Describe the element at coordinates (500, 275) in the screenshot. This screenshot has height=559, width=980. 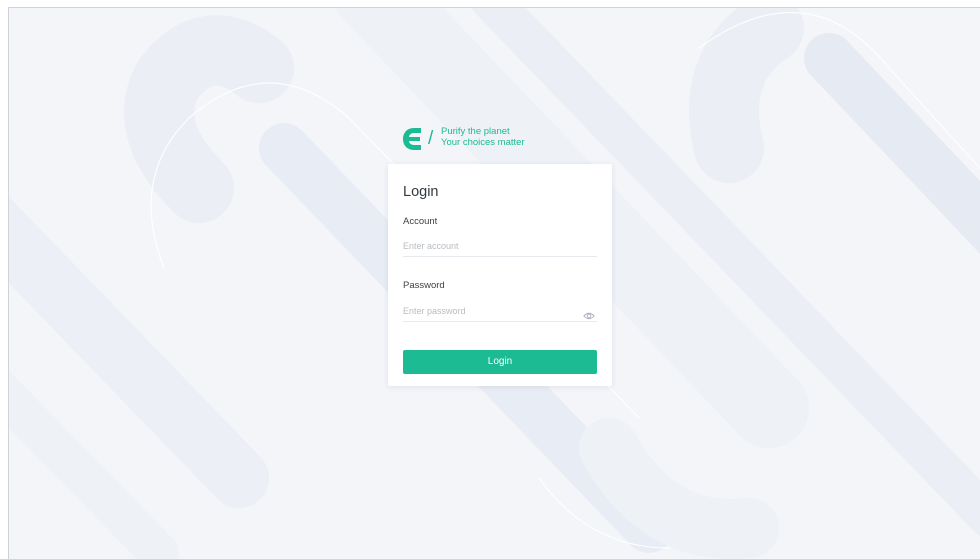
I see `login-card: Login Account Password Login` at that location.